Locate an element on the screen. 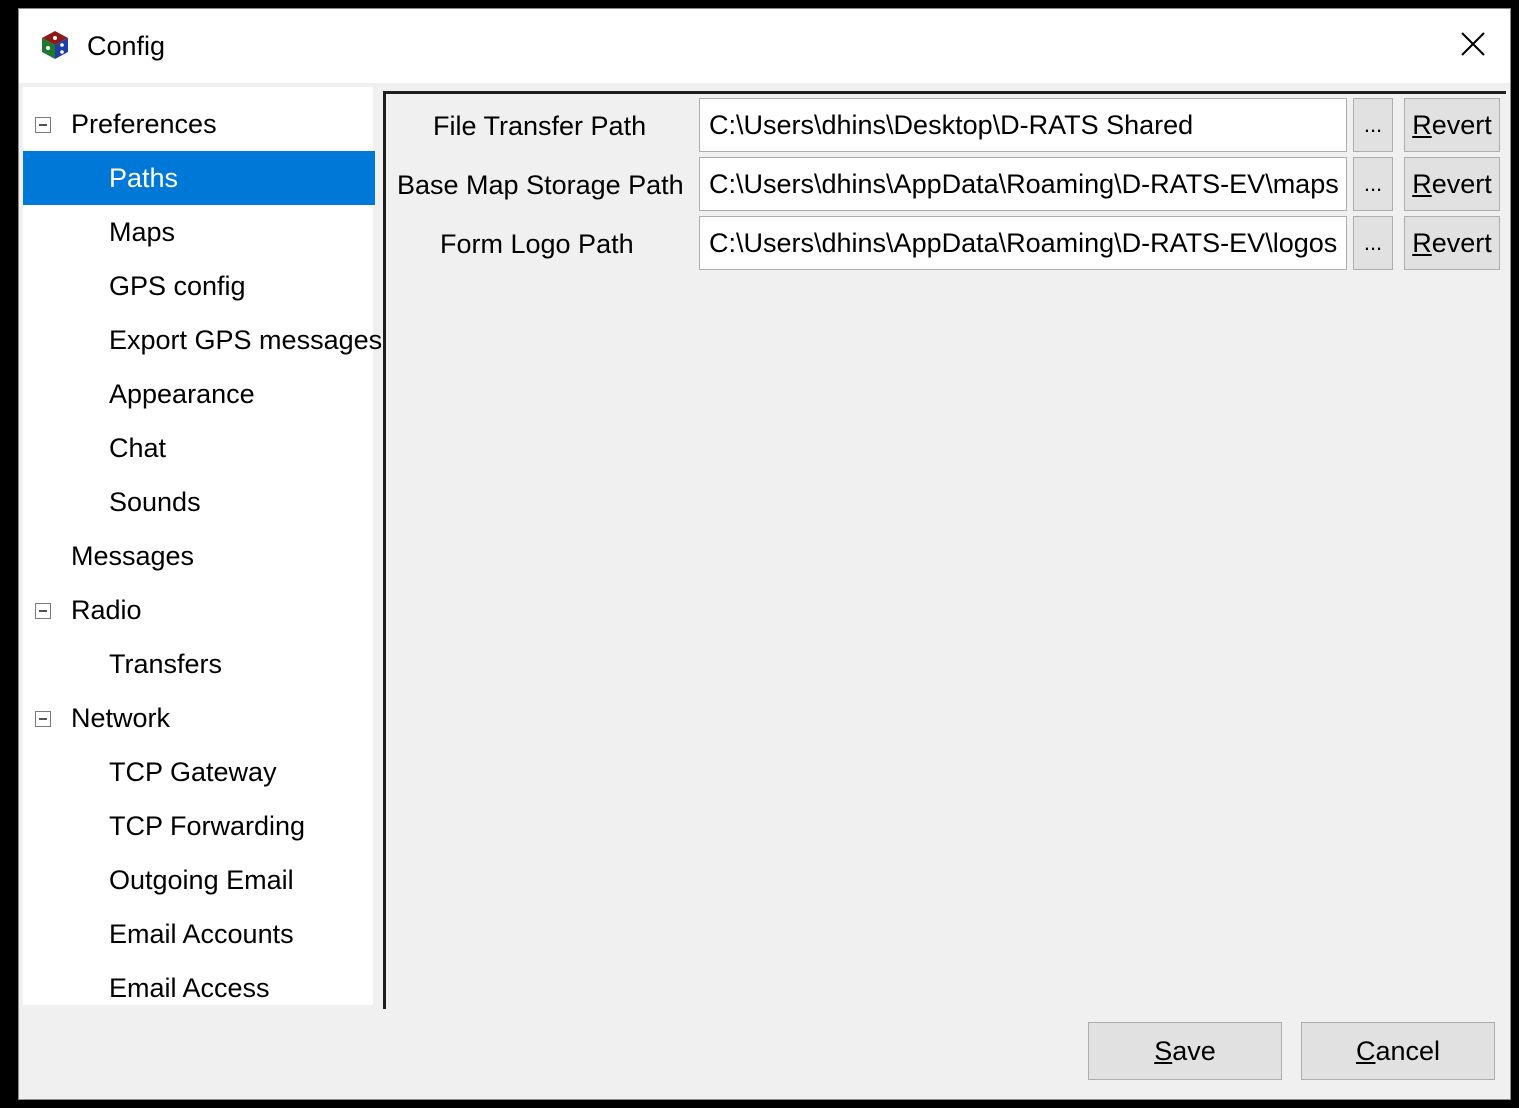 Image resolution: width=1519 pixels, height=1108 pixels. tree-item-label: Transfers is located at coordinates (166, 664).